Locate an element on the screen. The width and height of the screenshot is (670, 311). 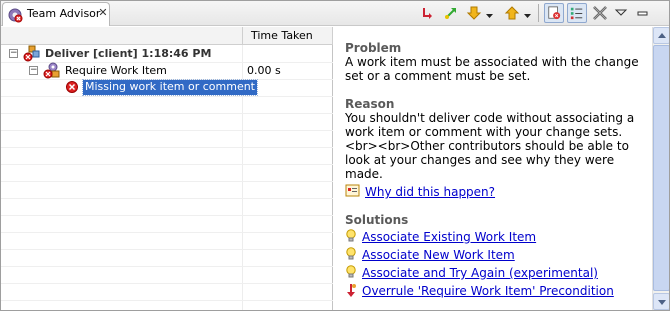
solution-link-text: Associate Existing Work Item is located at coordinates (449, 237).